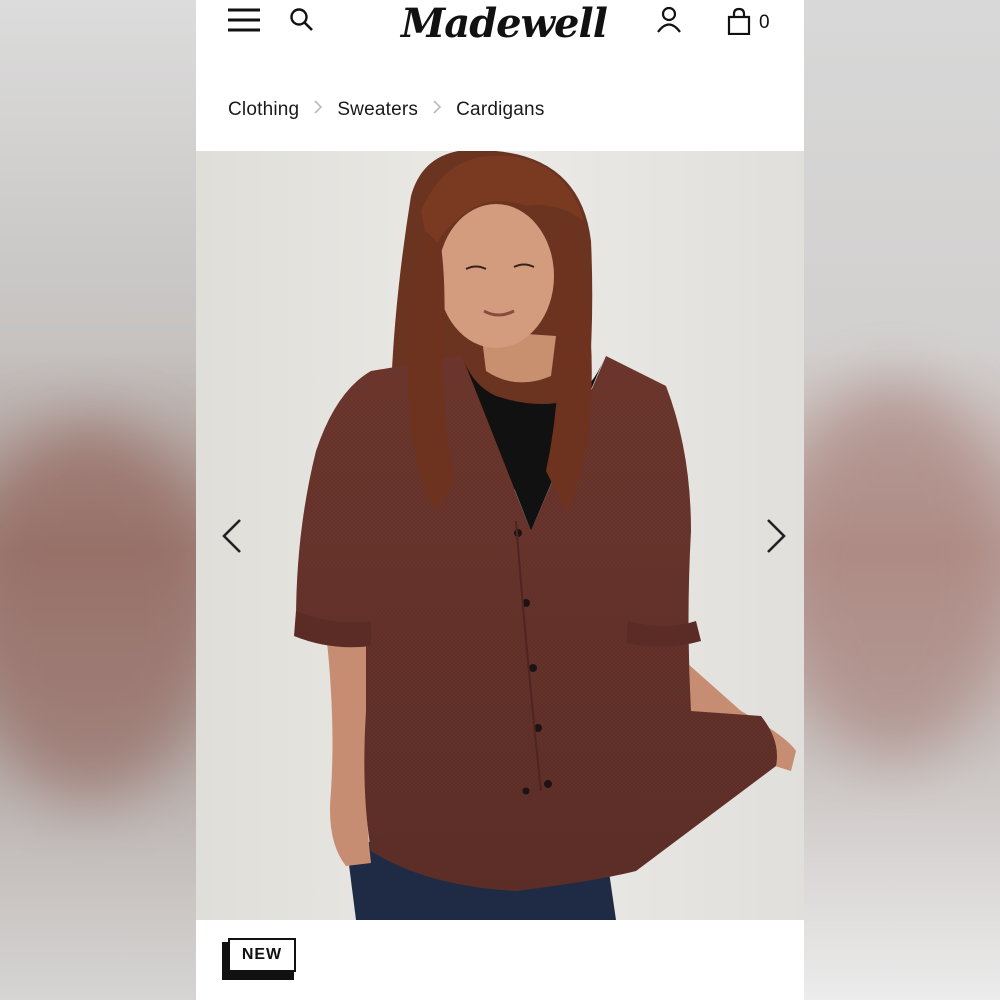 This screenshot has height=1000, width=1000. I want to click on site-header: Madewell 0, so click(500, 35).